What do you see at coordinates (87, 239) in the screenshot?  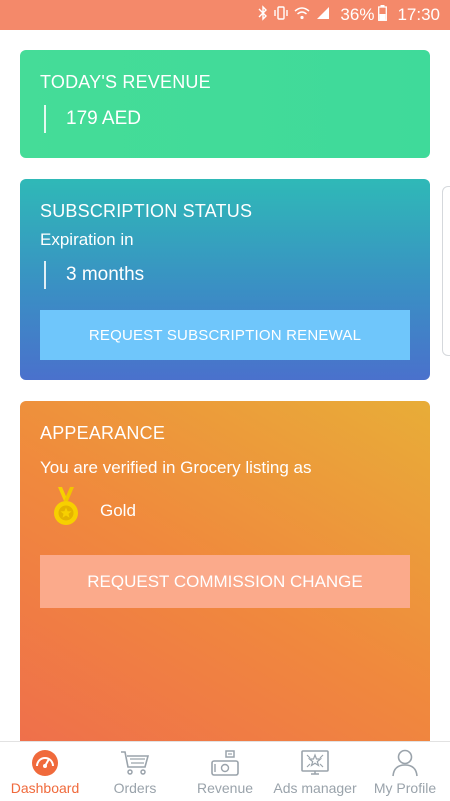 I see `expiration-label: Expiration in` at bounding box center [87, 239].